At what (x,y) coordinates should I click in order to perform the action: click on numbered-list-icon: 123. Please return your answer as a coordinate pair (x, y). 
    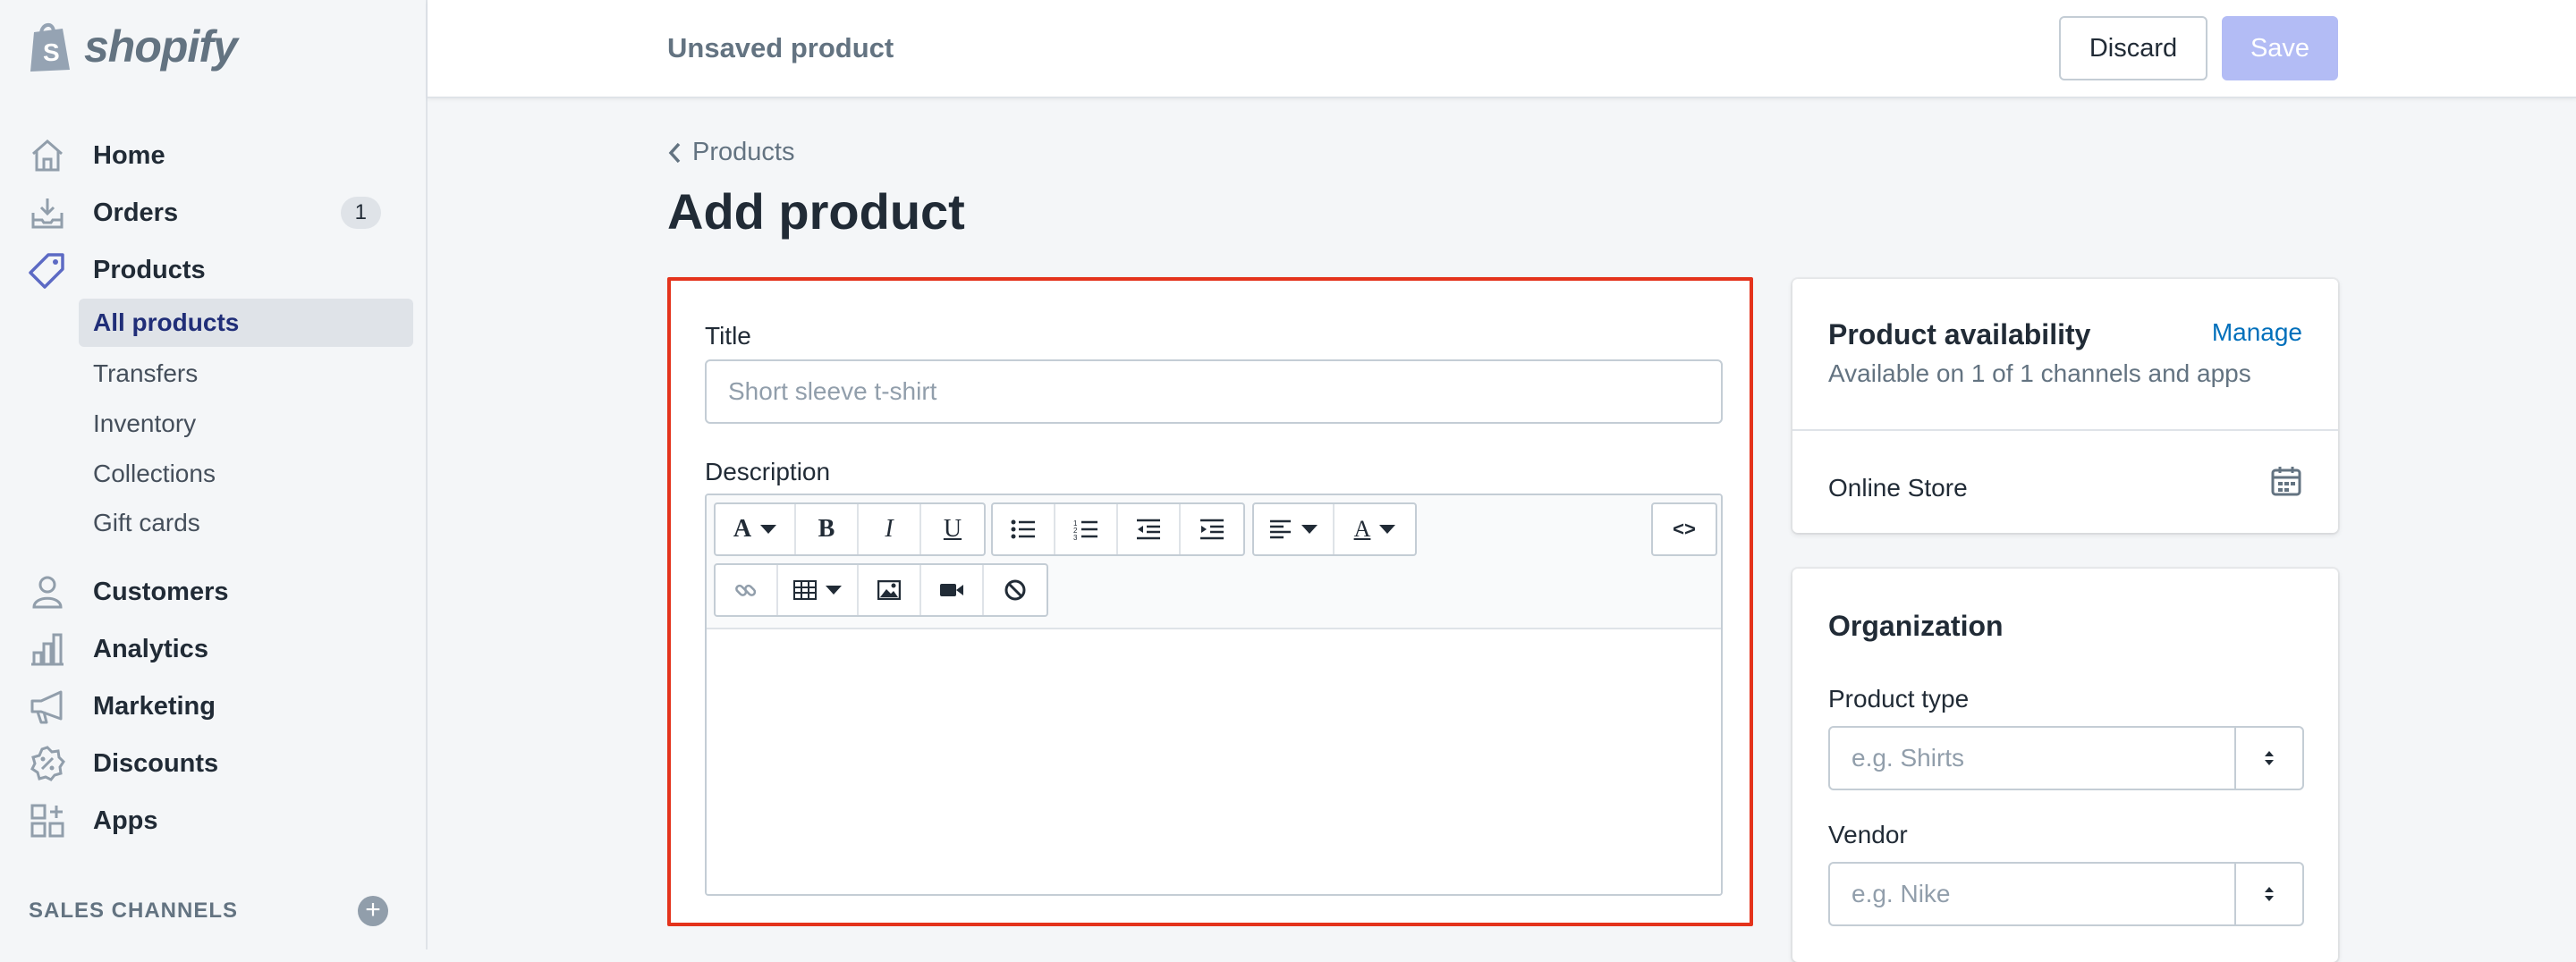
    Looking at the image, I should click on (1085, 529).